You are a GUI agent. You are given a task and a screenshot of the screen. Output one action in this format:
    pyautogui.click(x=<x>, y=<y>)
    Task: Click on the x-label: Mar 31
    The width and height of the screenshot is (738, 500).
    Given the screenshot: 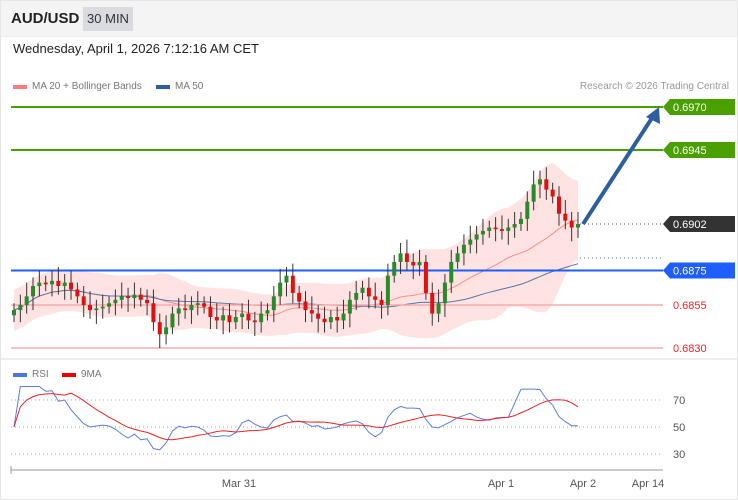 What is the action you would take?
    pyautogui.click(x=239, y=484)
    